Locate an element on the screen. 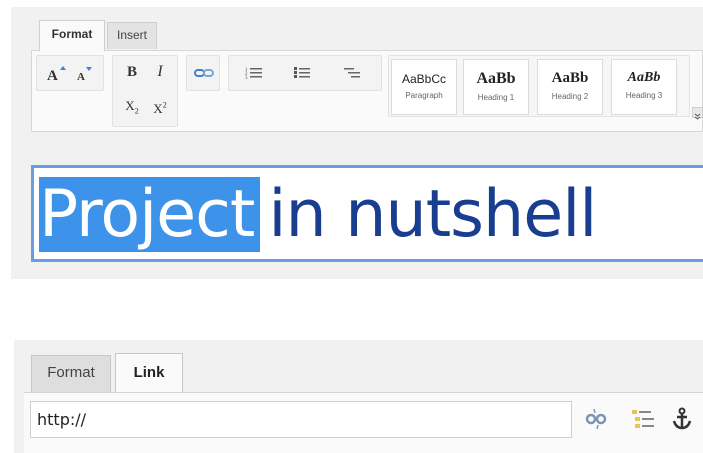  font-size-group: A A is located at coordinates (70, 73).